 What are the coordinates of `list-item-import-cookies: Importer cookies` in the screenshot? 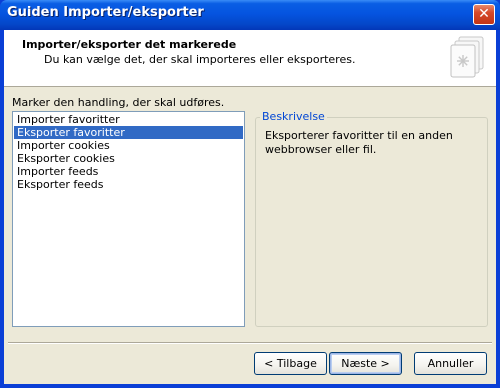 It's located at (128, 145).